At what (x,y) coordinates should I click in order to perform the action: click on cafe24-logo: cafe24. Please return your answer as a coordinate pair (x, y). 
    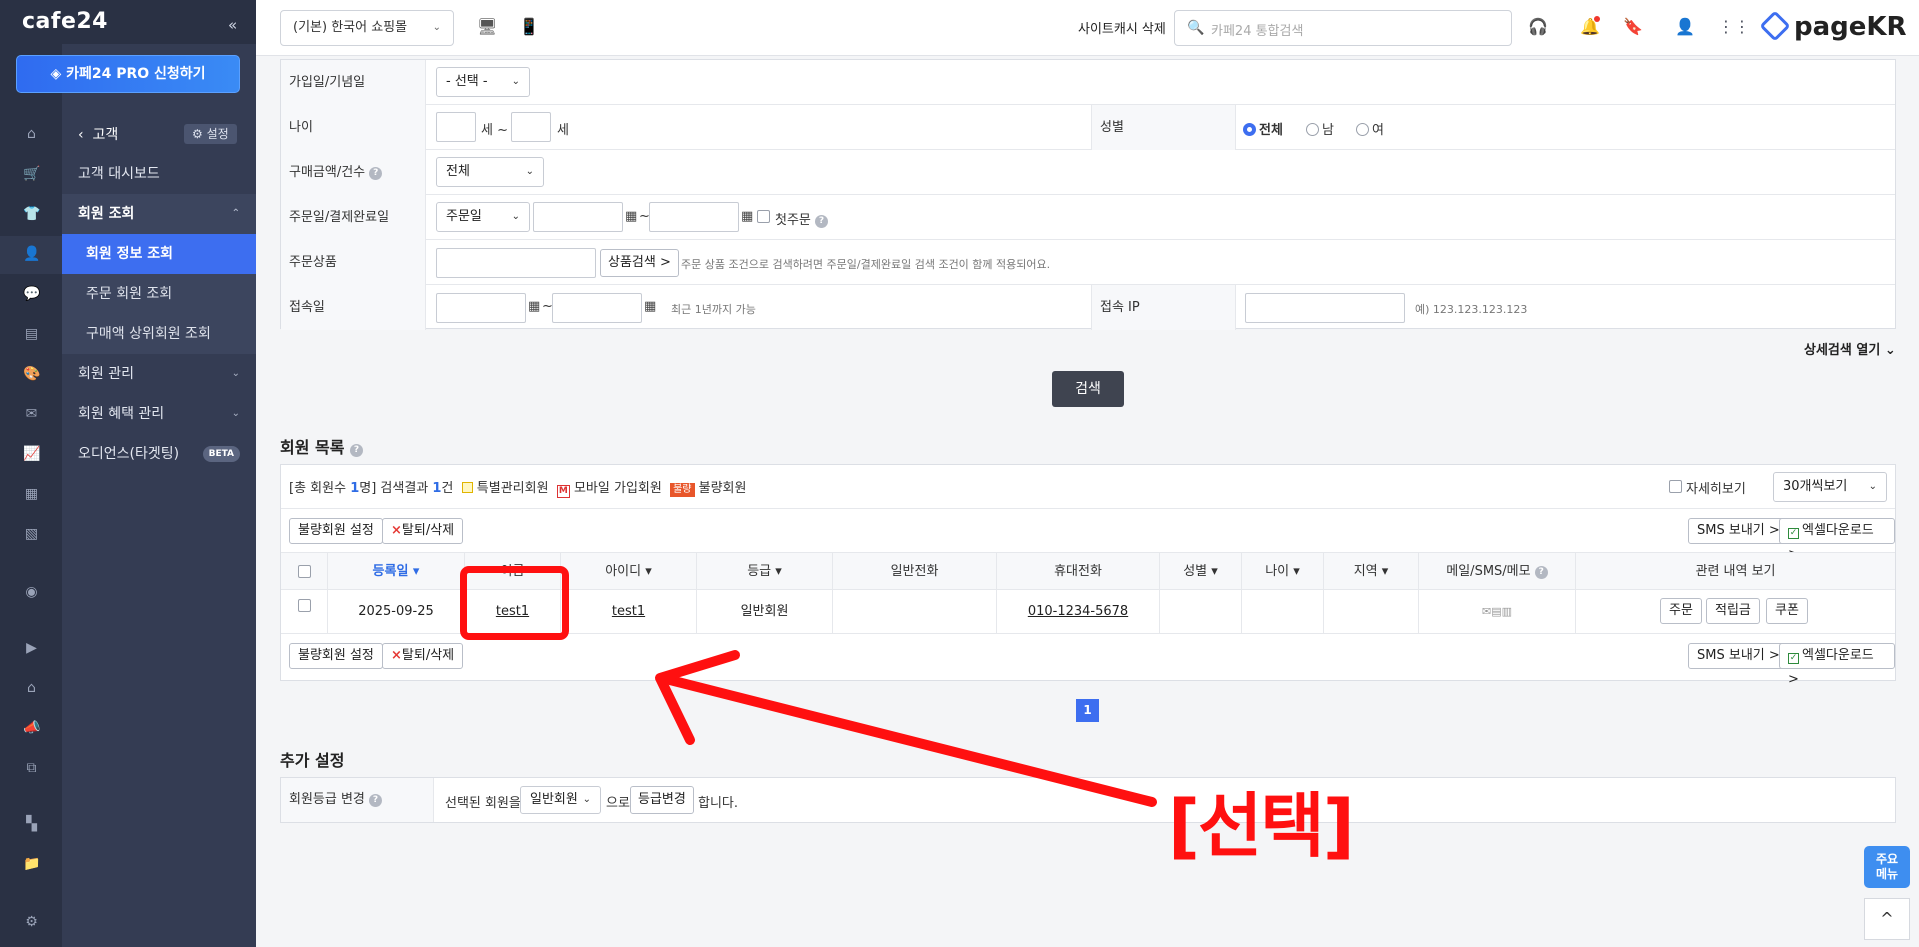
    Looking at the image, I should click on (65, 21).